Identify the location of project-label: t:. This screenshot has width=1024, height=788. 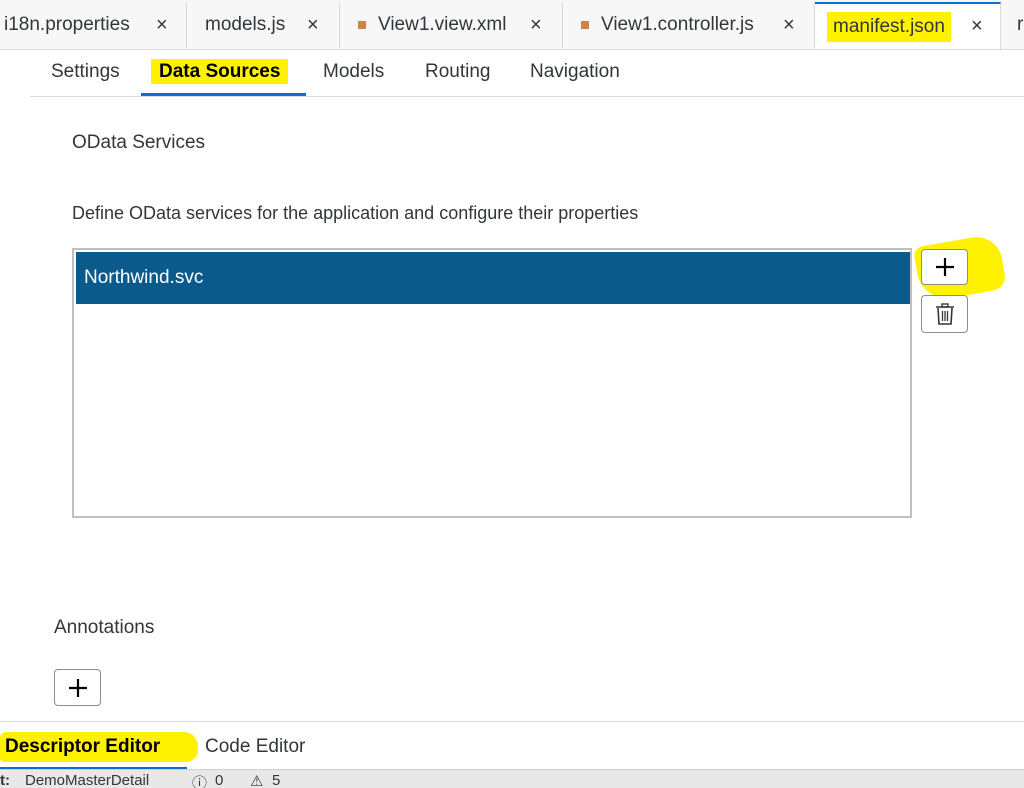
(5, 780).